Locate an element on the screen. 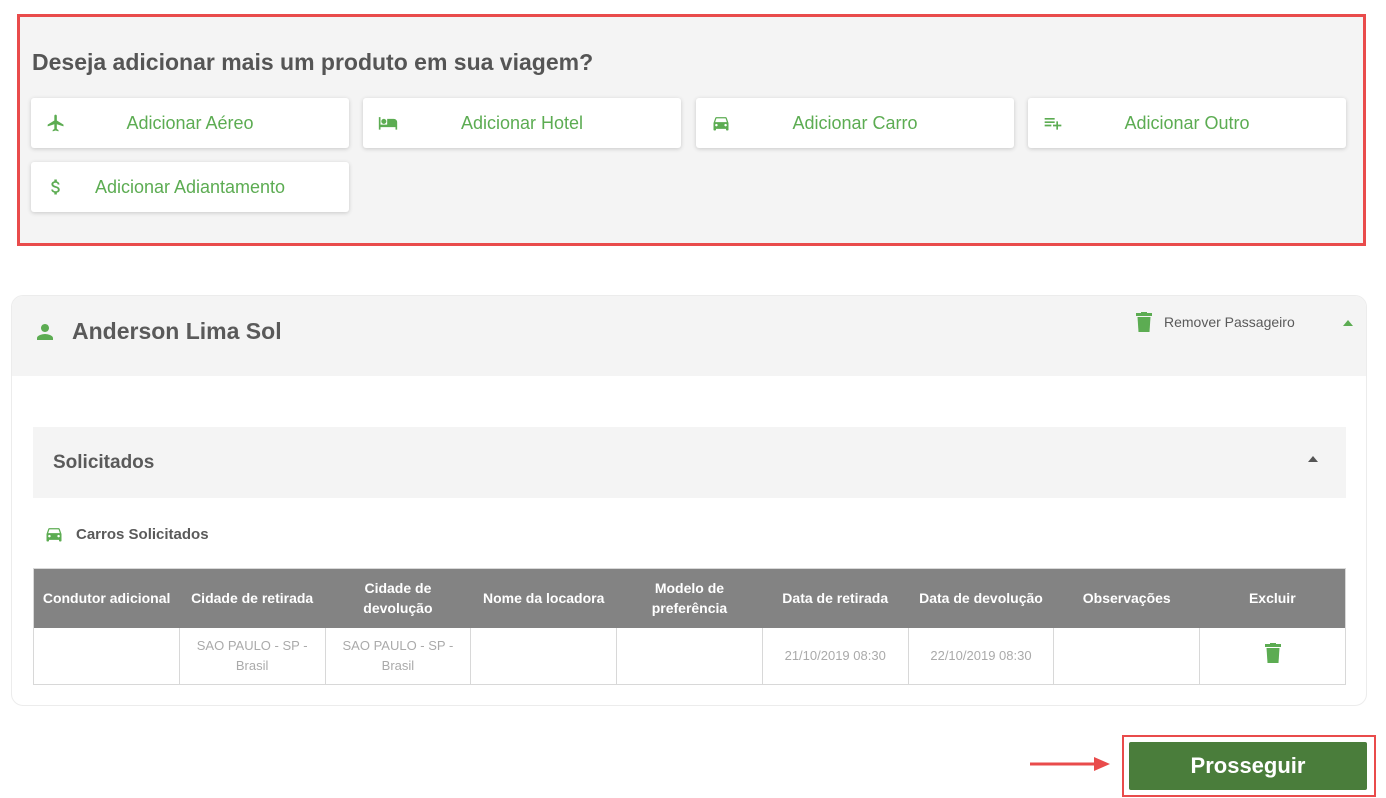 The width and height of the screenshot is (1386, 798). add-flight-label: Adicionar Aéreo is located at coordinates (190, 122).